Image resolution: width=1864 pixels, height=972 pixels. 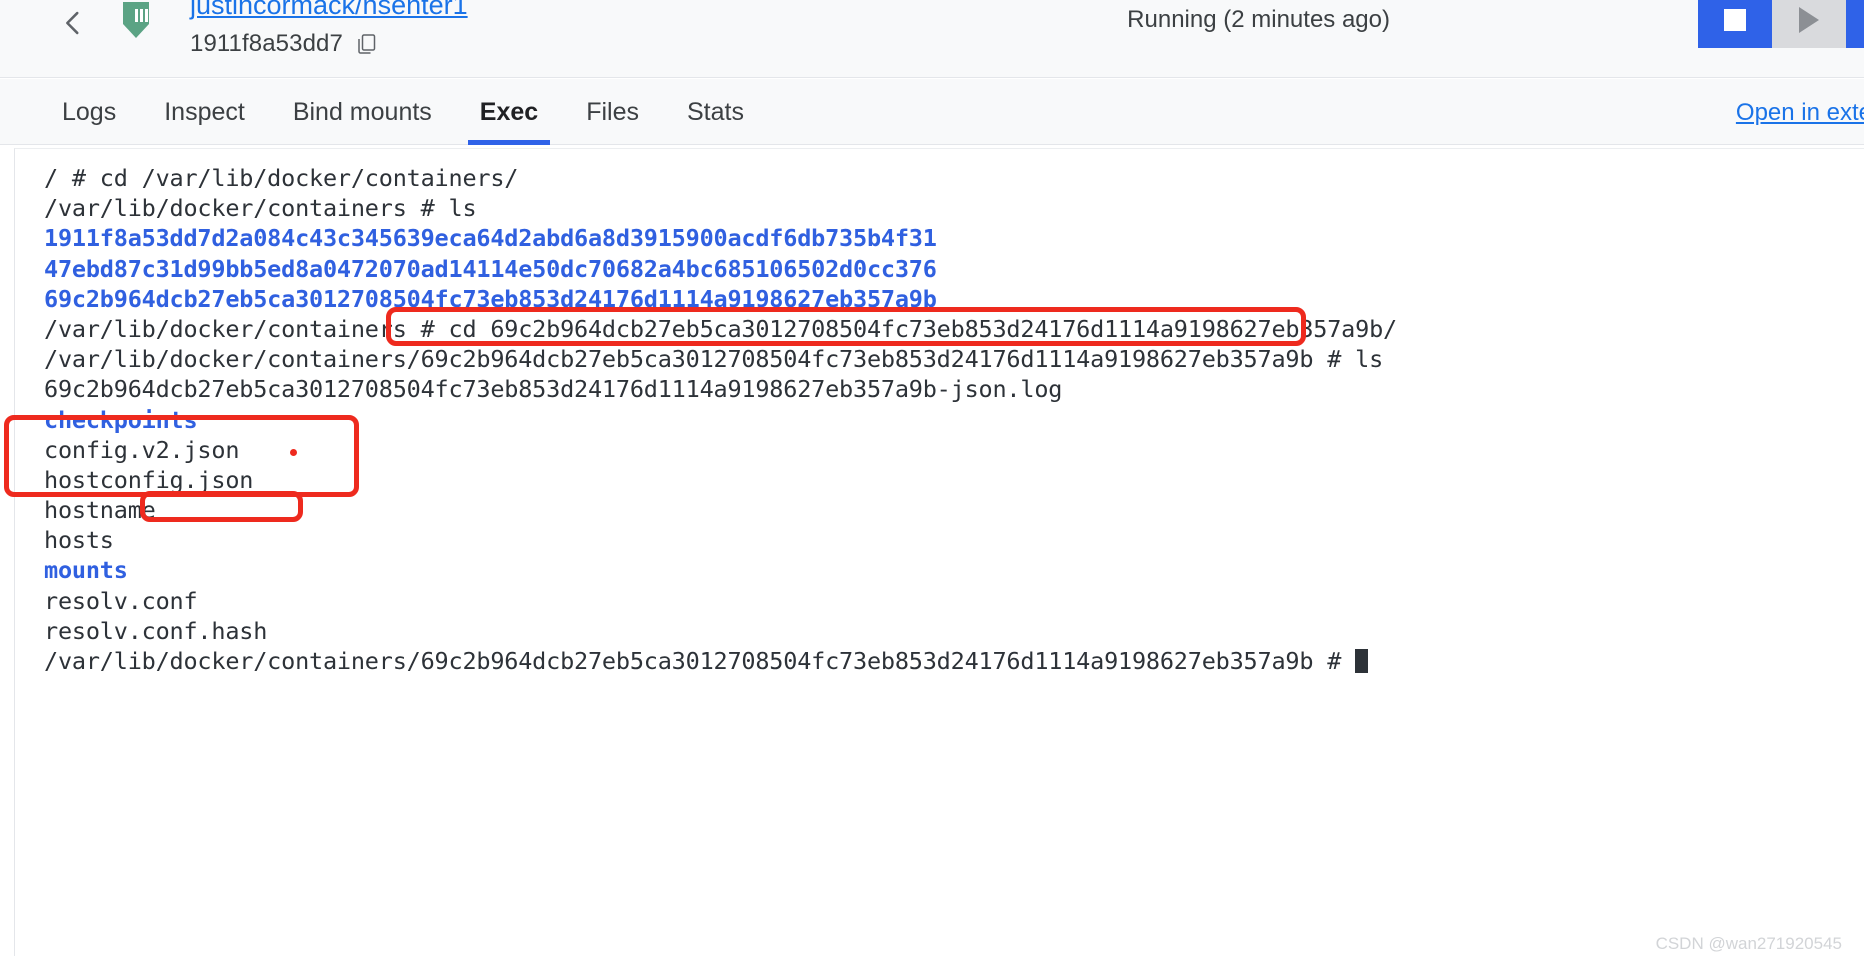 I want to click on docker-container-icon, so click(x=136, y=22).